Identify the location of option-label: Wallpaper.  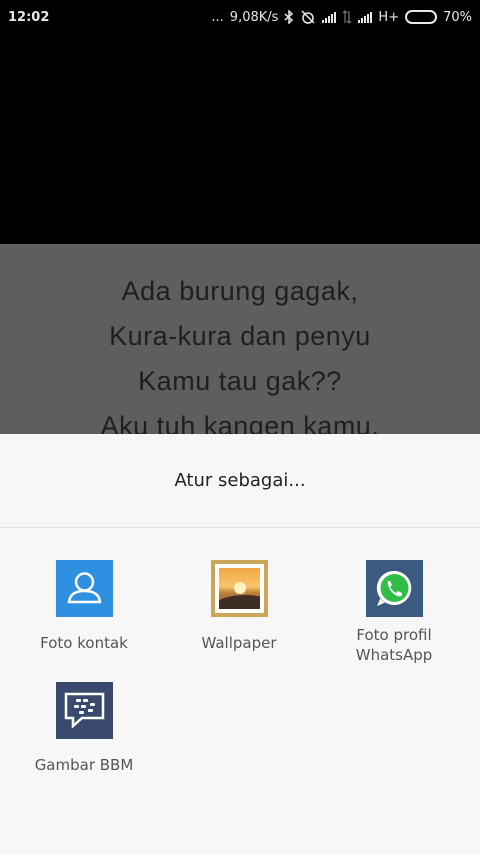
(239, 643).